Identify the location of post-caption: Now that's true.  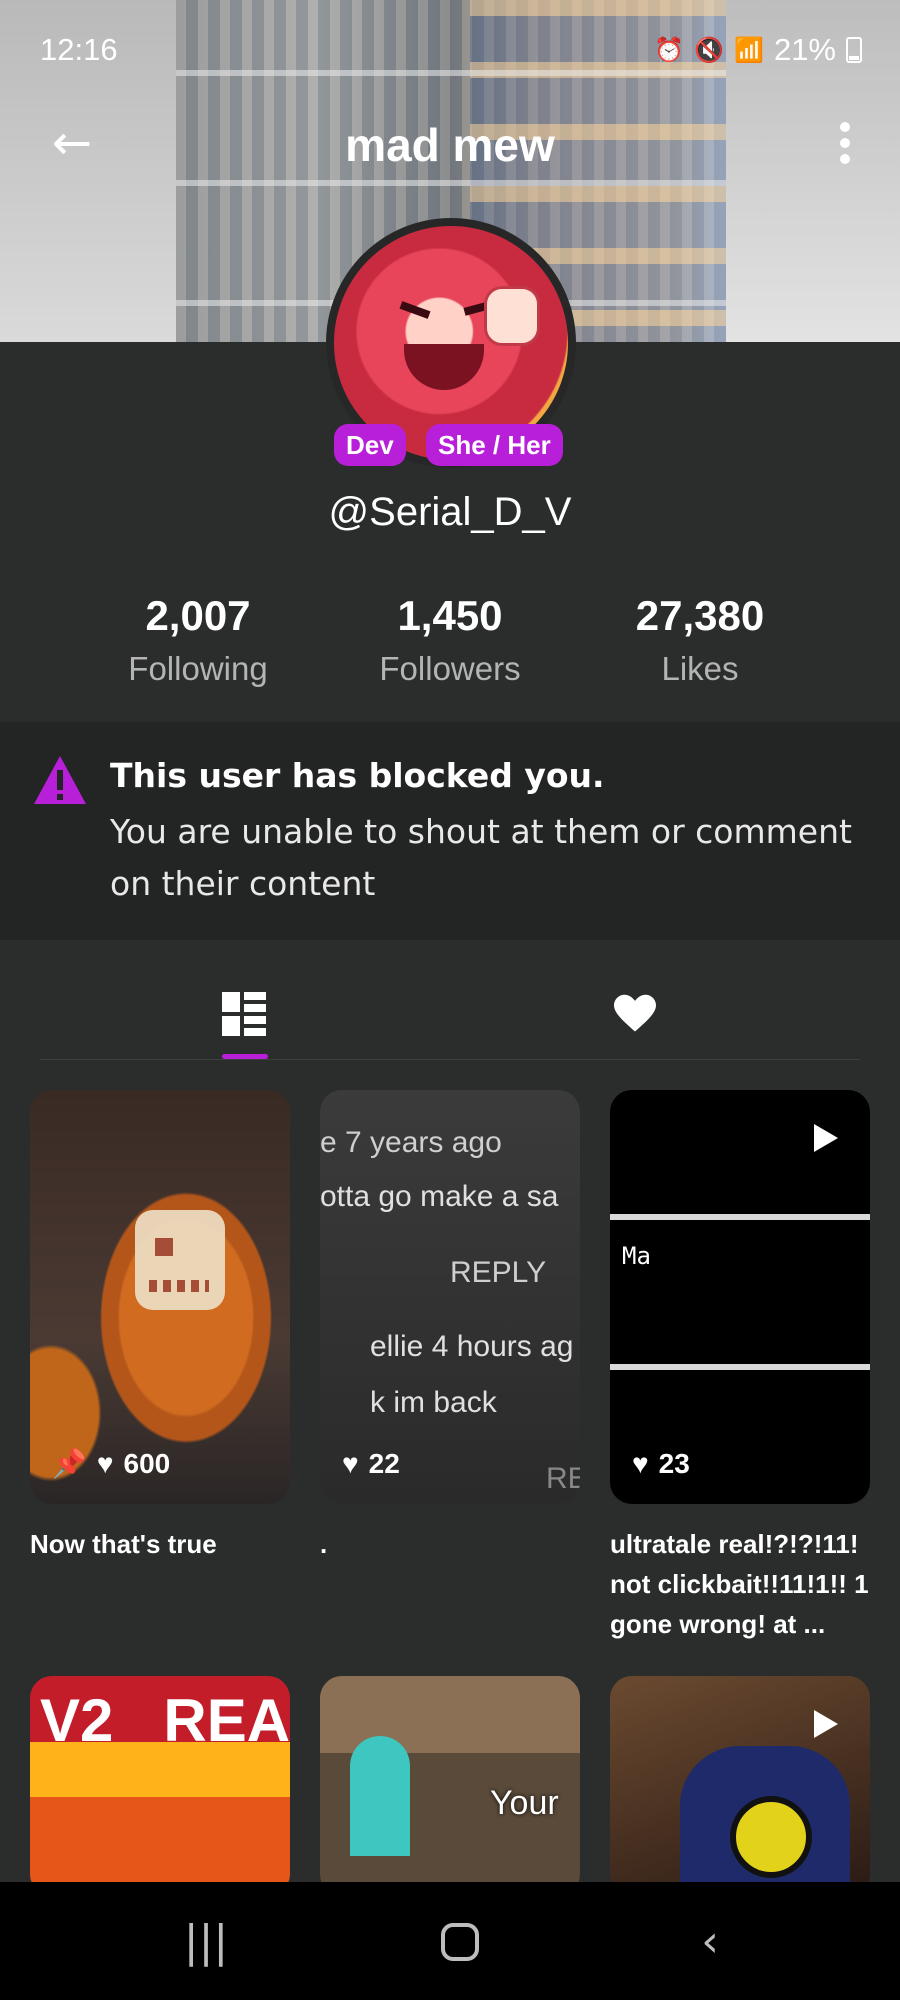
(123, 1544).